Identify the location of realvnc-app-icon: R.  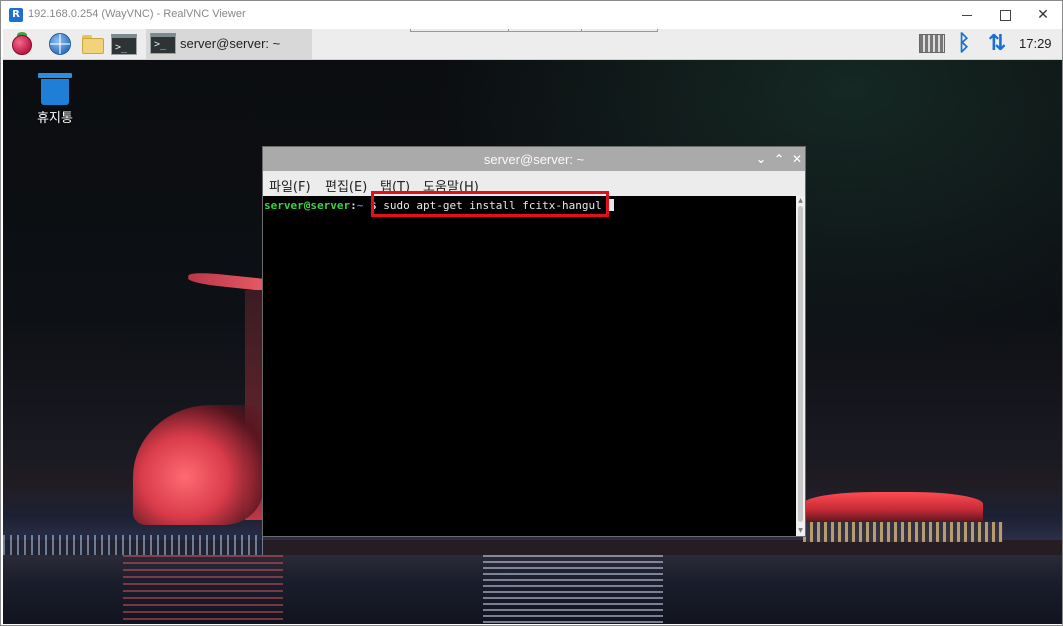
(16, 15).